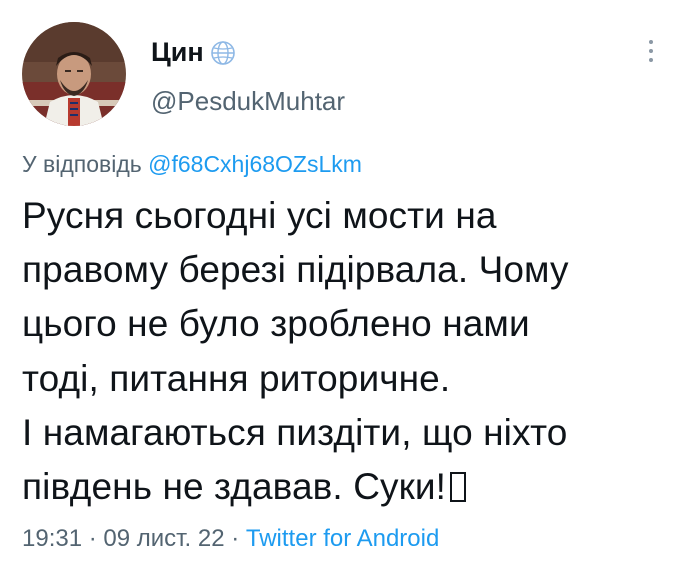 Image resolution: width=680 pixels, height=567 pixels. Describe the element at coordinates (236, 378) in the screenshot. I see `tweet-line: тоді, питання риторичне.` at that location.